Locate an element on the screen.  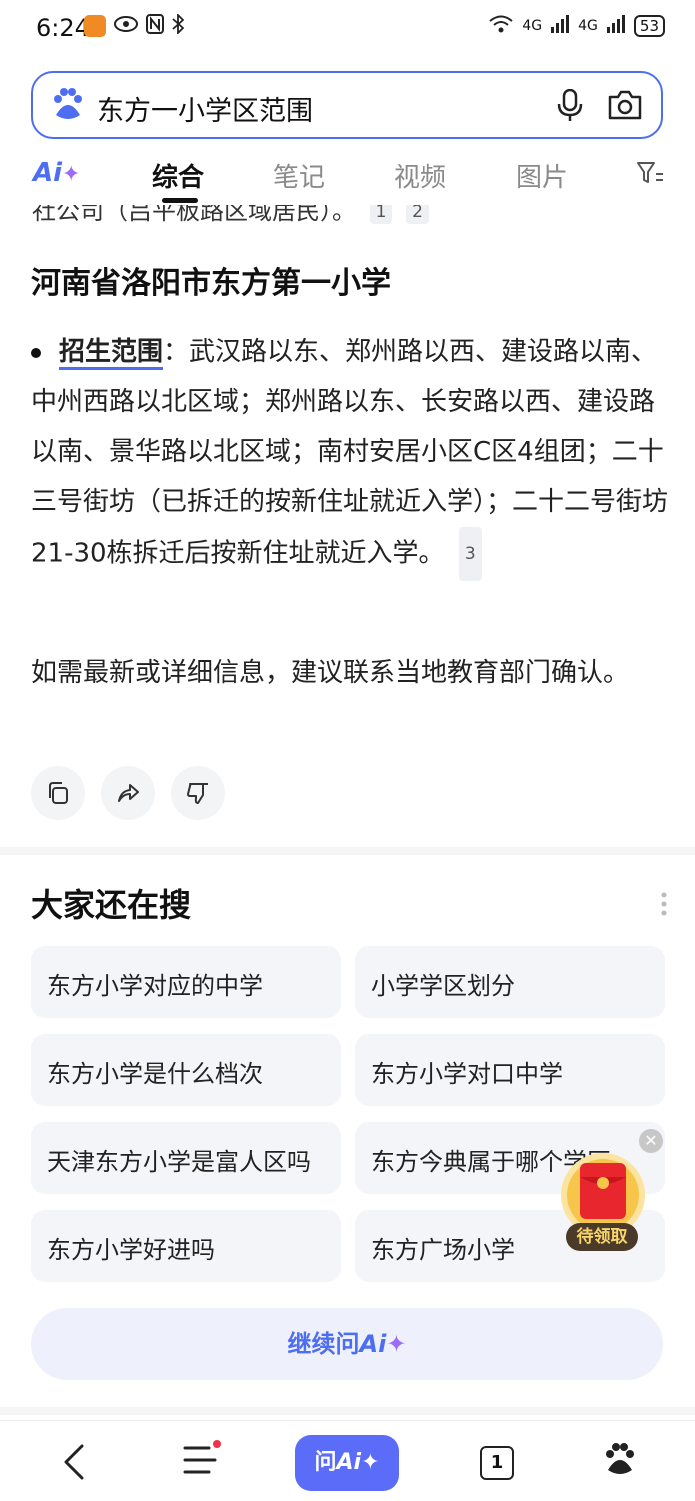
share-icon is located at coordinates (128, 793).